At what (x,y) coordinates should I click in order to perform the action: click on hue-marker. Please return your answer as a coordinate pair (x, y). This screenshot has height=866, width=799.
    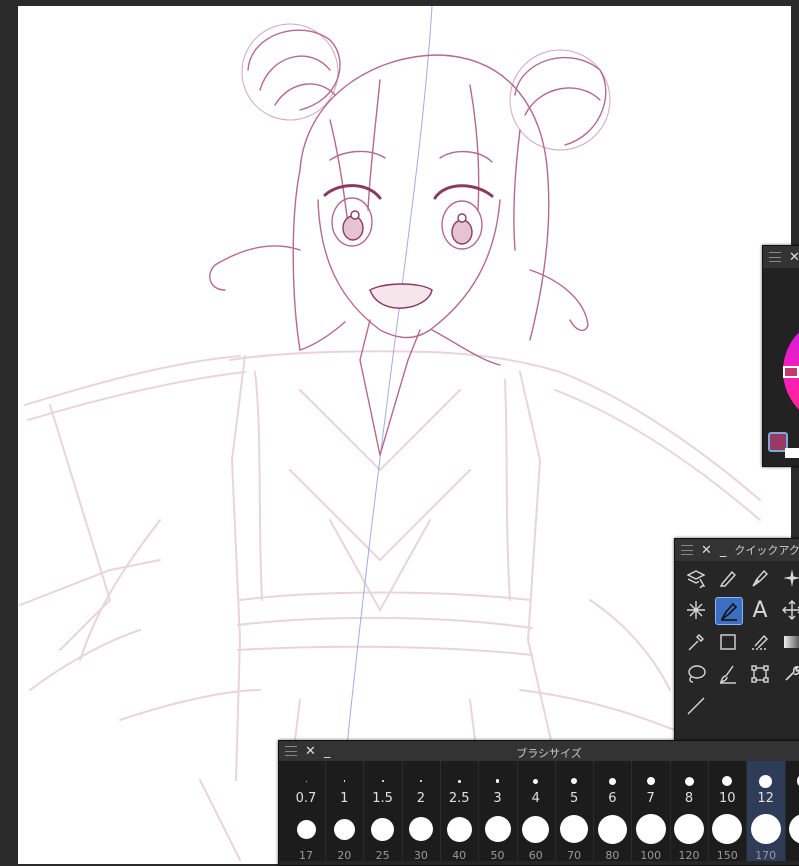
    Looking at the image, I should click on (791, 372).